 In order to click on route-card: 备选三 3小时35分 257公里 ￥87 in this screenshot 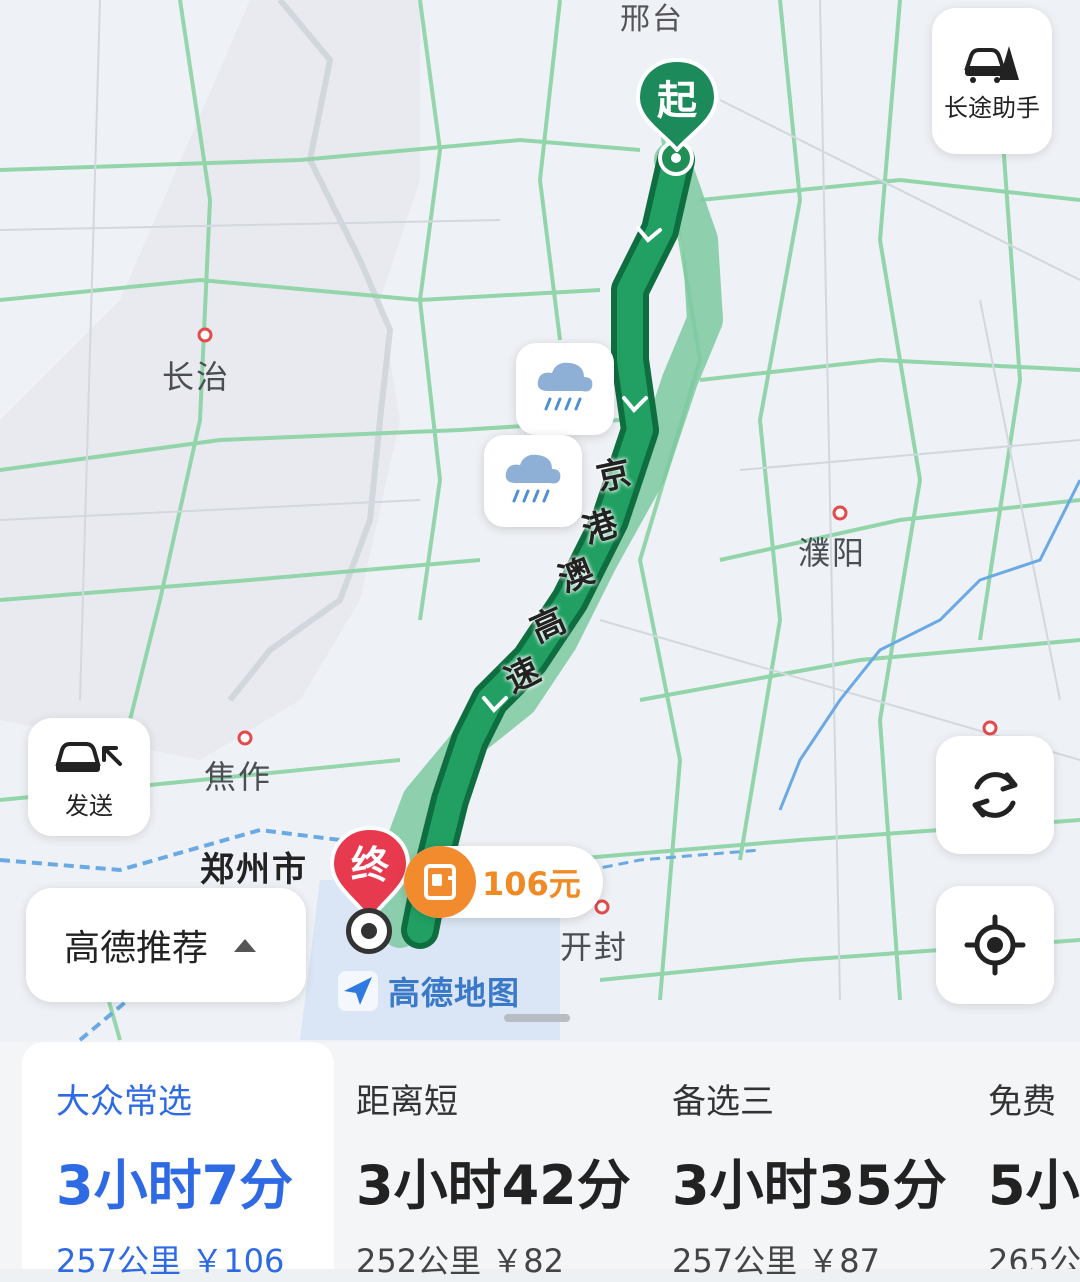, I will do `click(796, 1161)`.